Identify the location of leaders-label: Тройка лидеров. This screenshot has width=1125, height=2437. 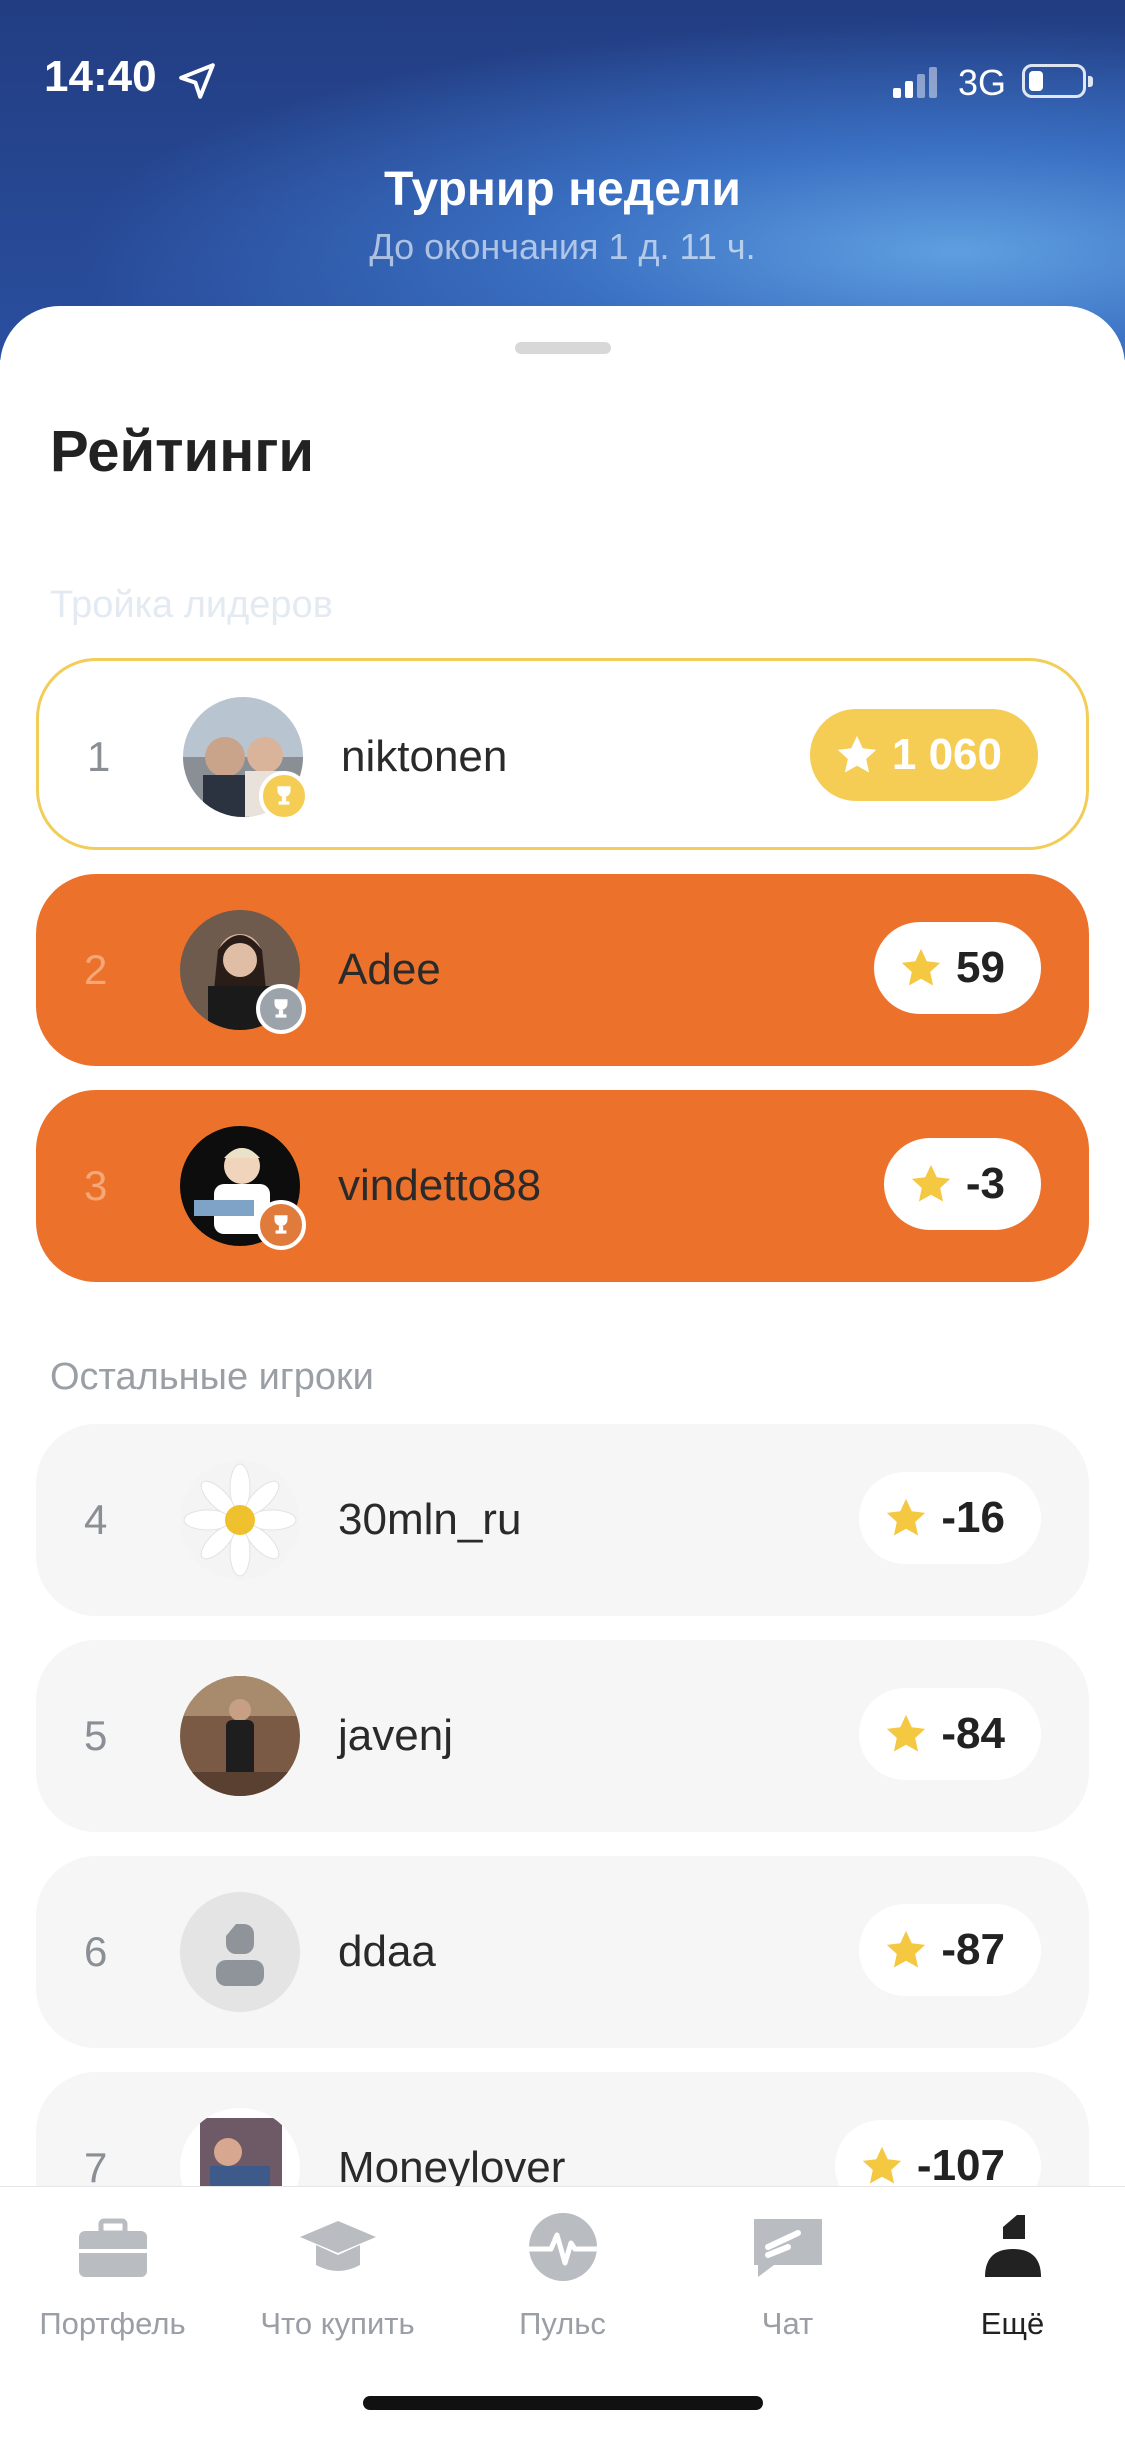
(191, 605).